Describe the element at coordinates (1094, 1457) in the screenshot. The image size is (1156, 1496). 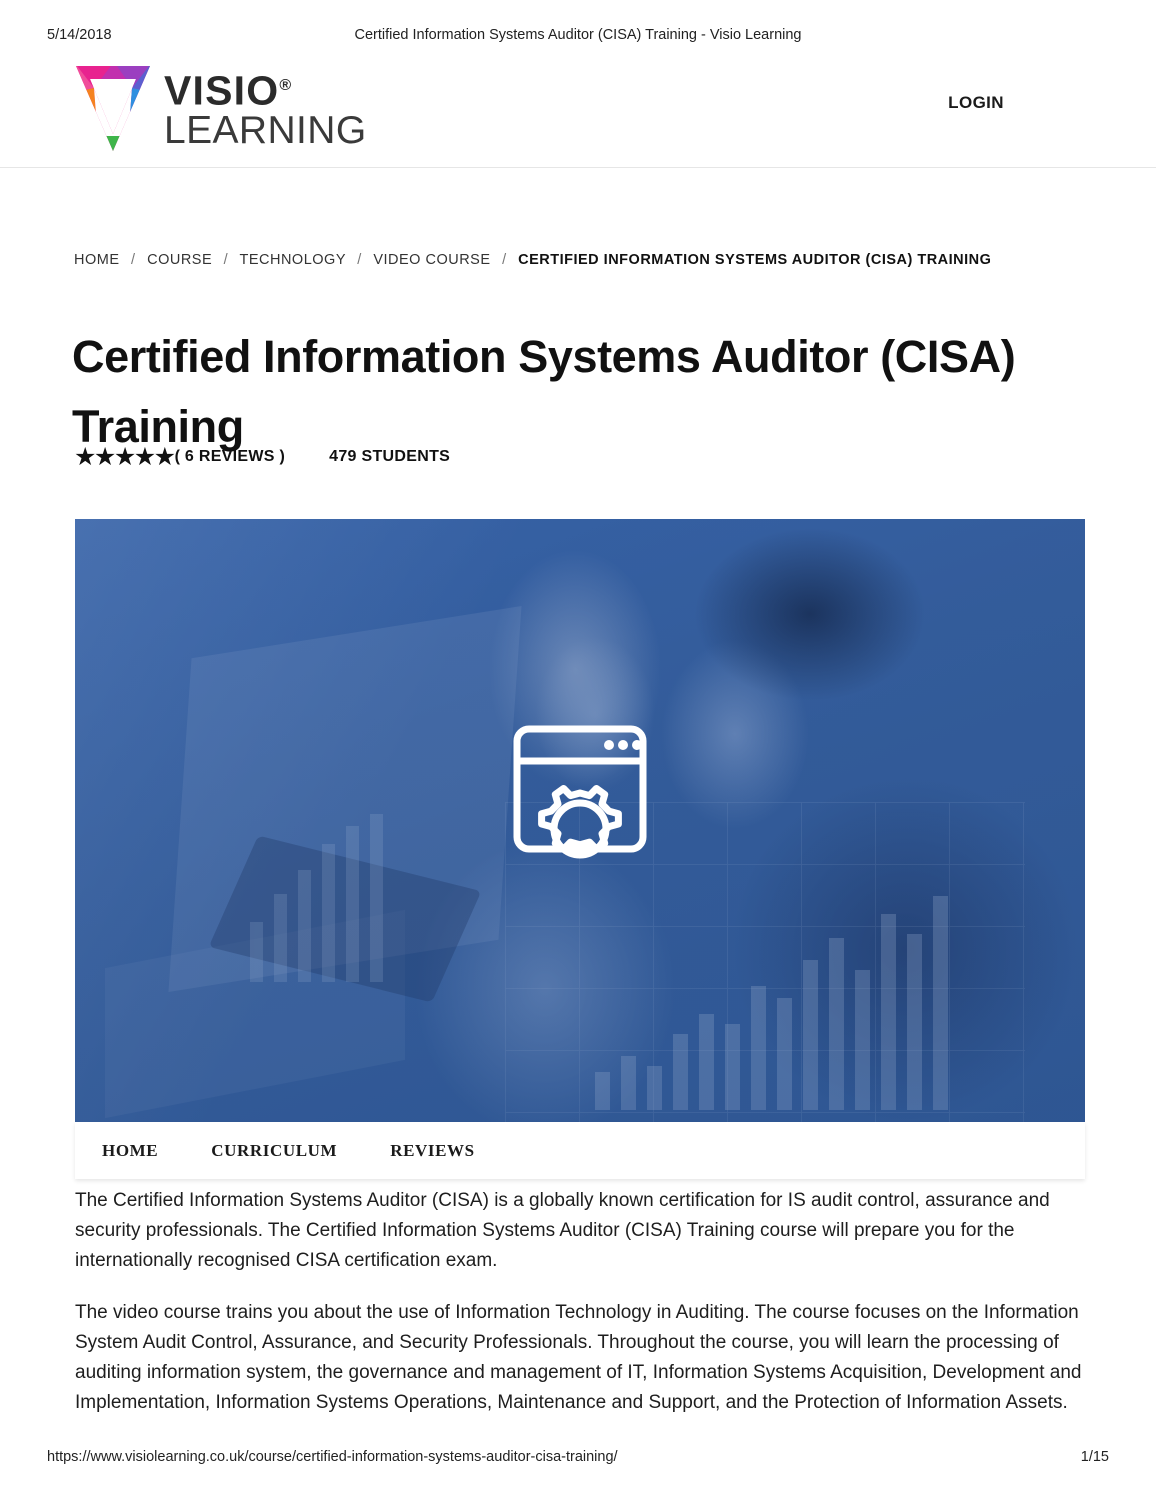
I see `print-page-number: 1/15` at that location.